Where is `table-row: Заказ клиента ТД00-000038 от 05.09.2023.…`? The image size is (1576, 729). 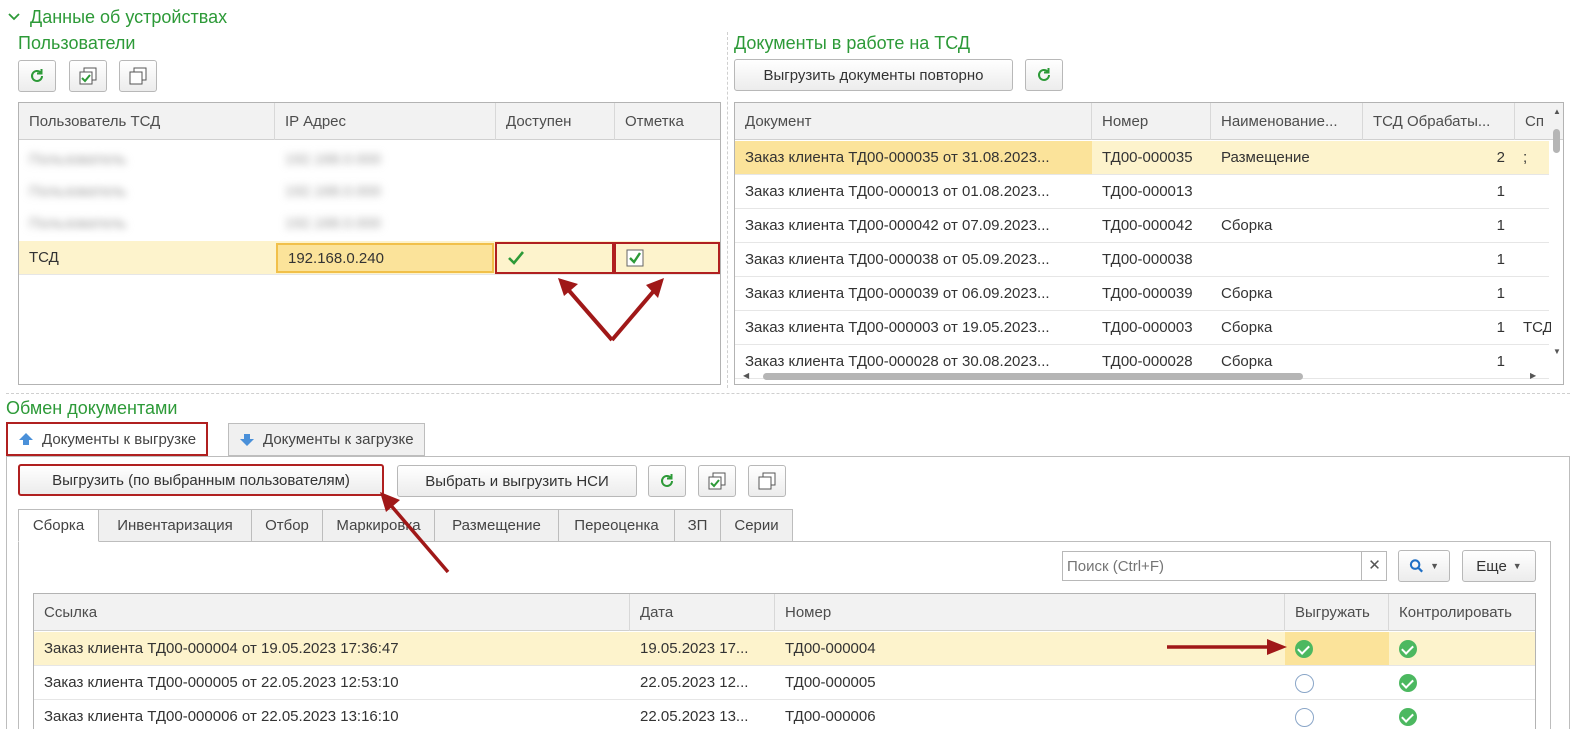 table-row: Заказ клиента ТД00-000038 от 05.09.2023.… is located at coordinates (1142, 260).